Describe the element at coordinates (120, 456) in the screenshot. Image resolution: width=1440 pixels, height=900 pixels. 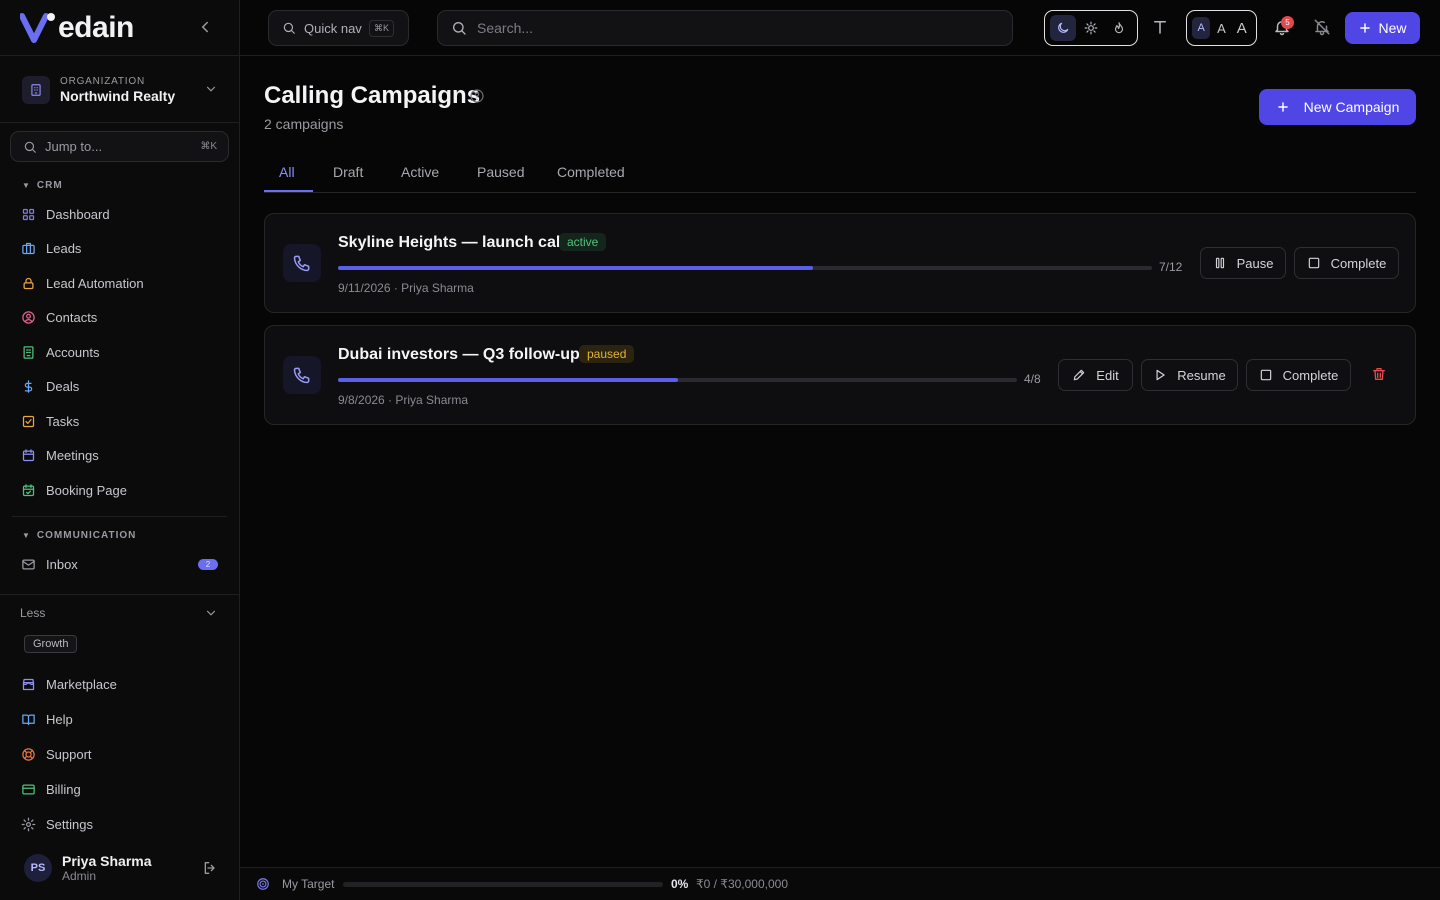
I see `sidebar-item-meetings: Meetings` at that location.